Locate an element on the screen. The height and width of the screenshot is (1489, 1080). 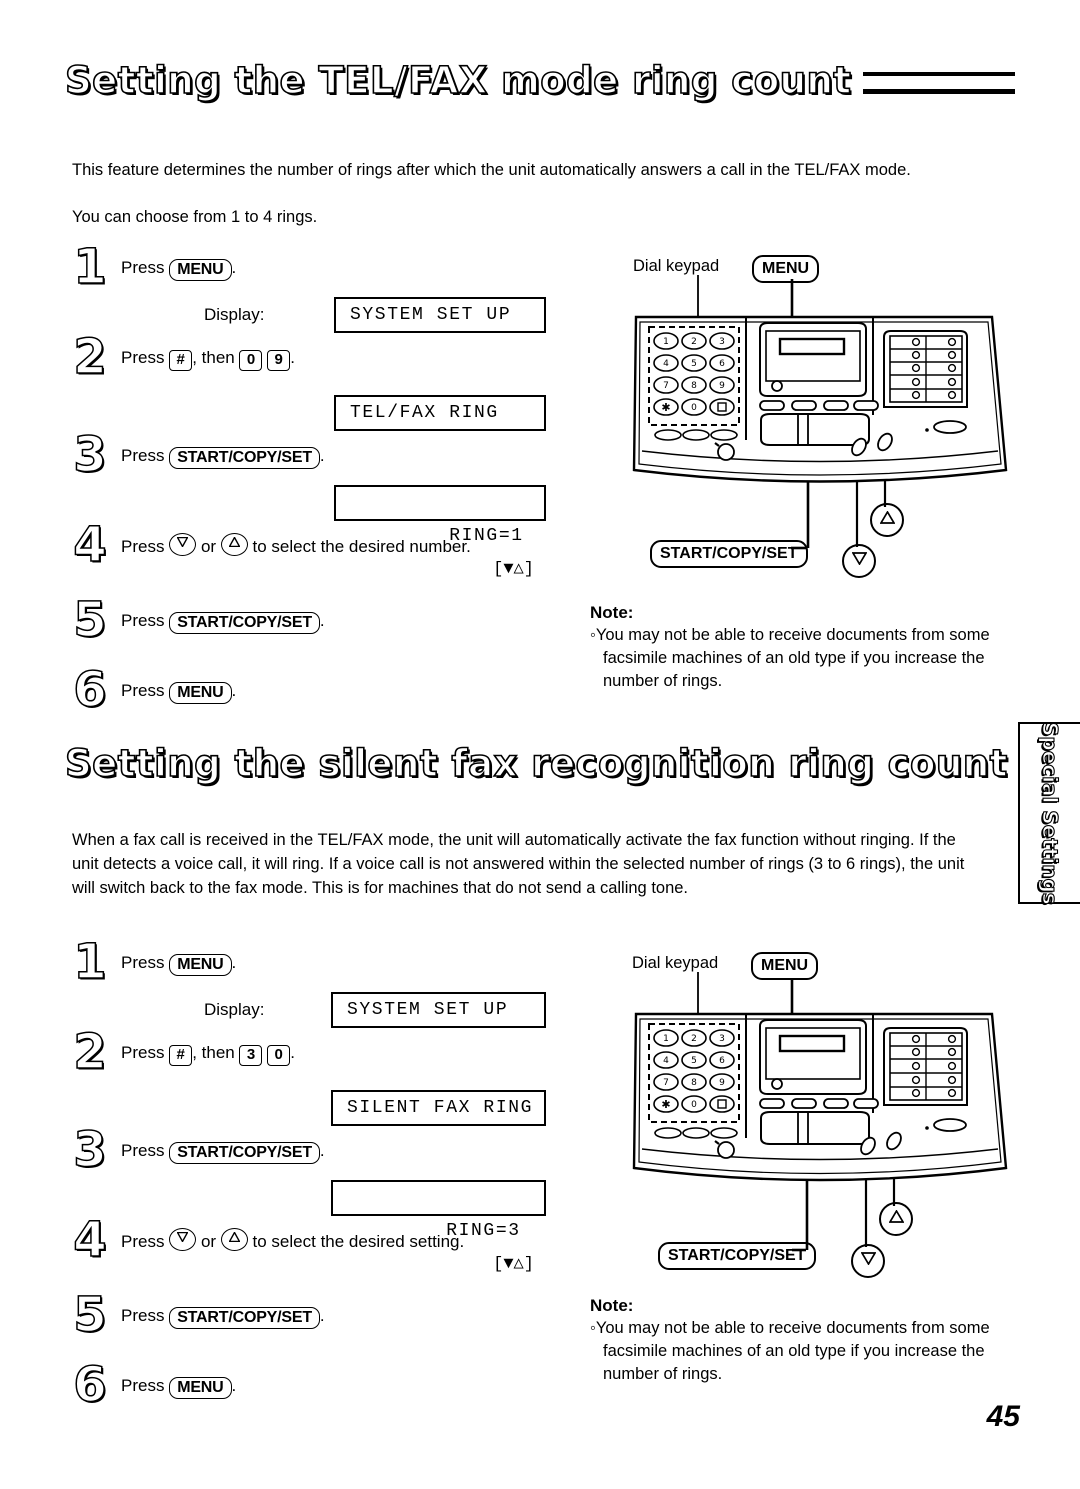
side-tab-label: Special Settings is located at coordinates (1049, 813).